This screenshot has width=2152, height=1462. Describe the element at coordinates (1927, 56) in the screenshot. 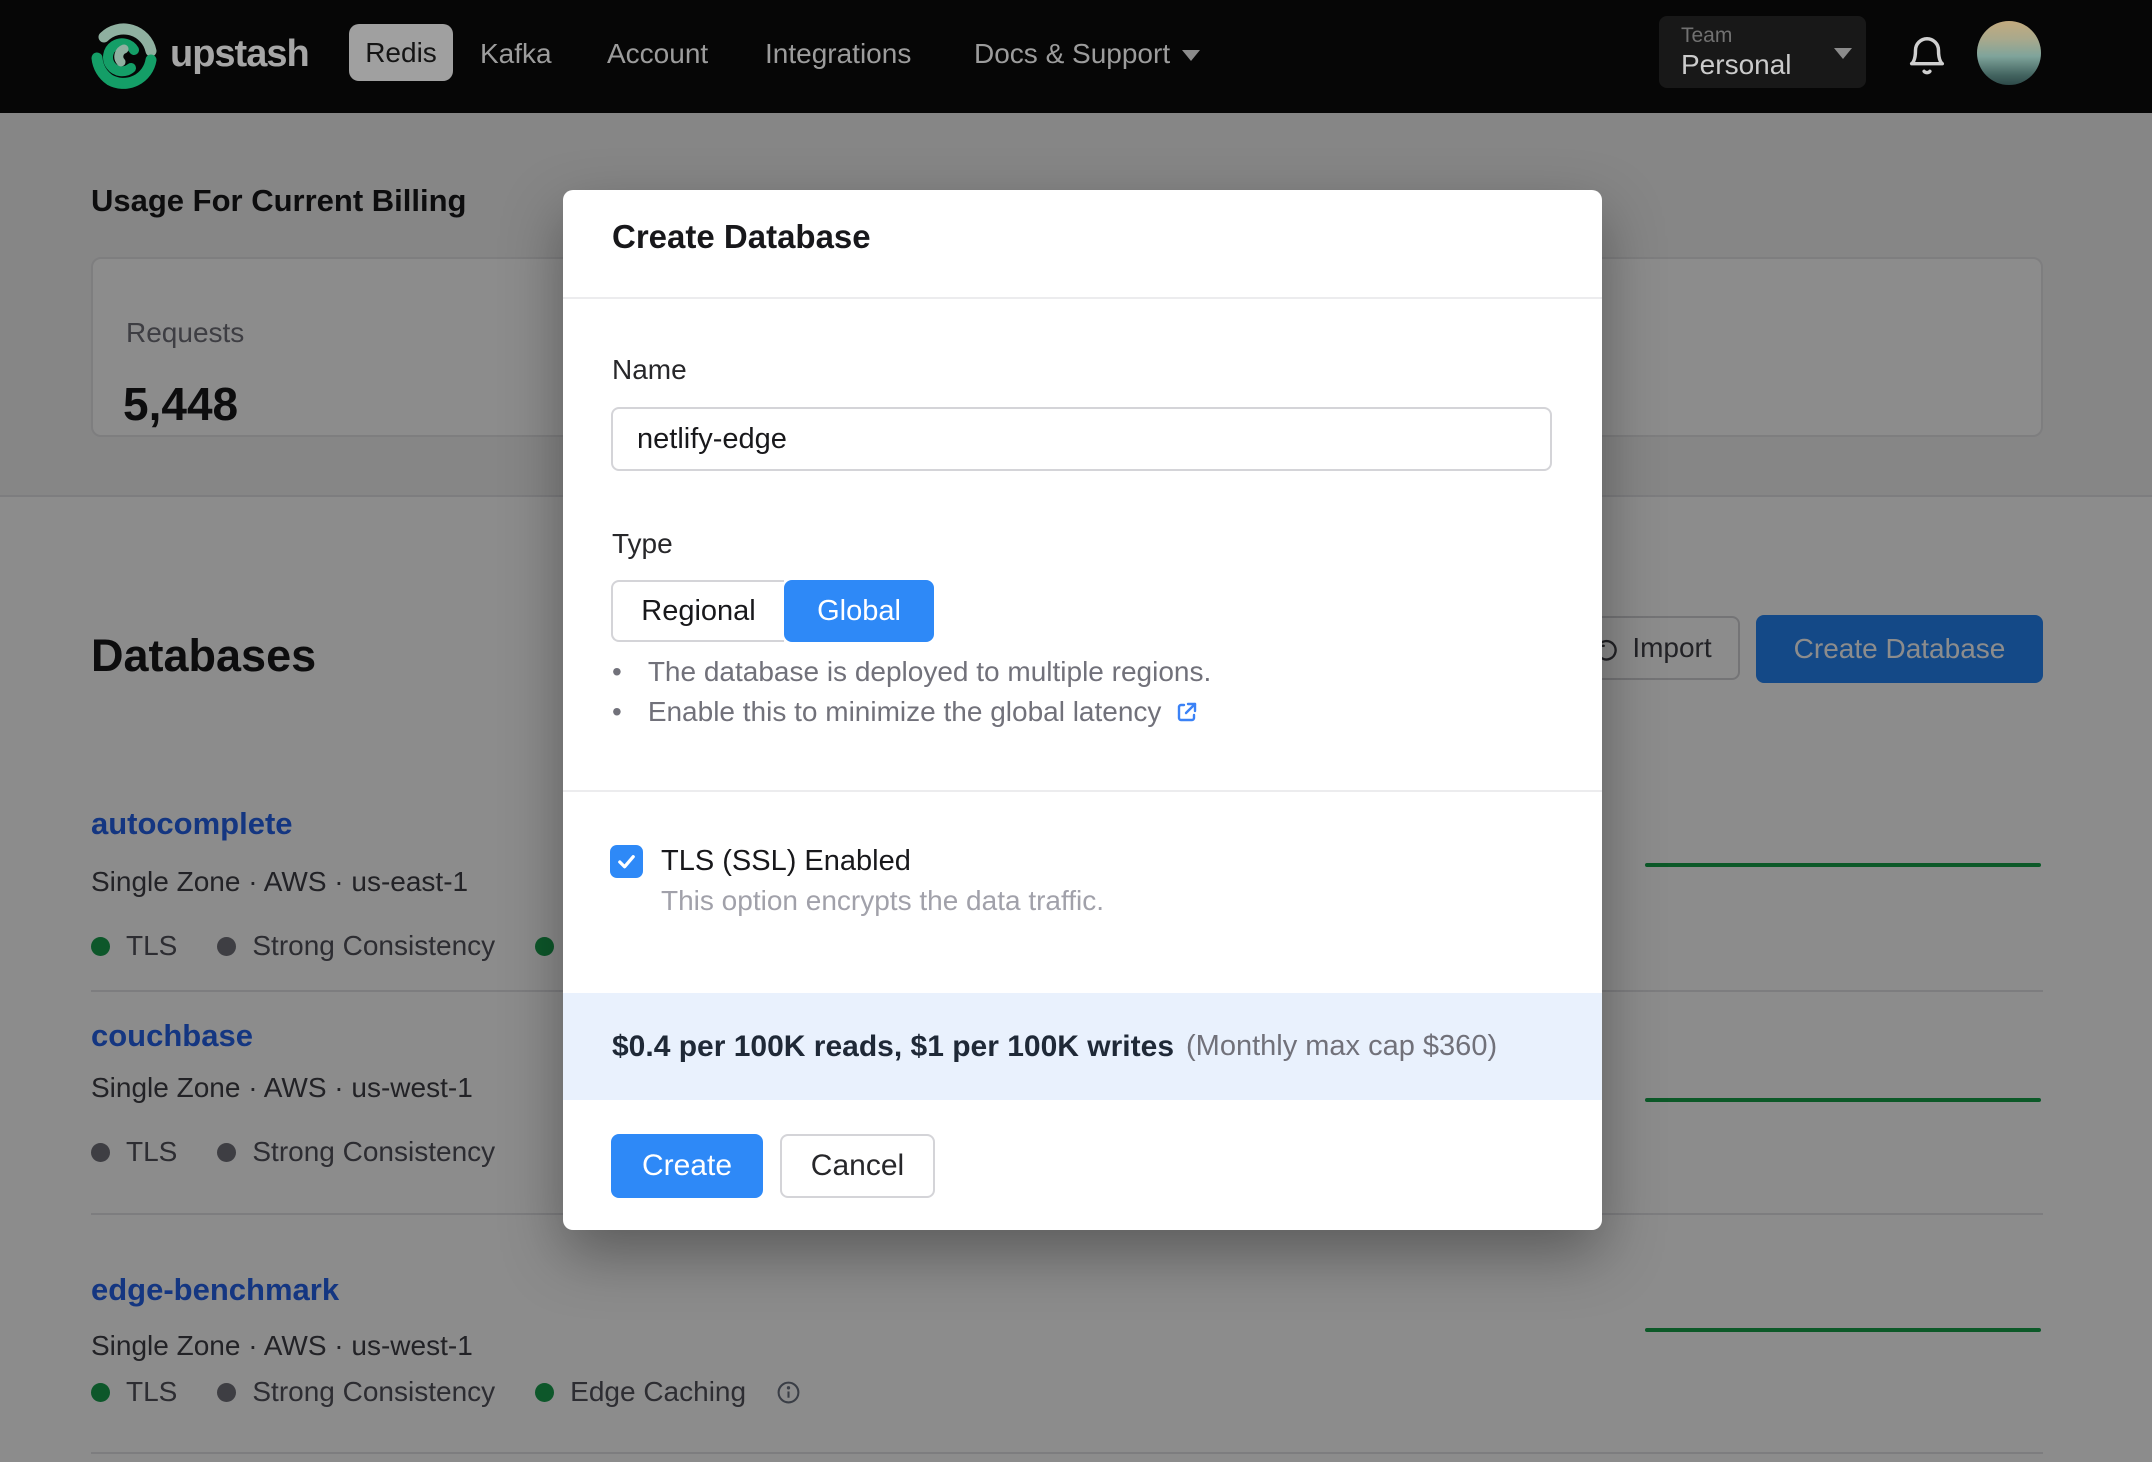

I see `notifications-bell-icon` at that location.